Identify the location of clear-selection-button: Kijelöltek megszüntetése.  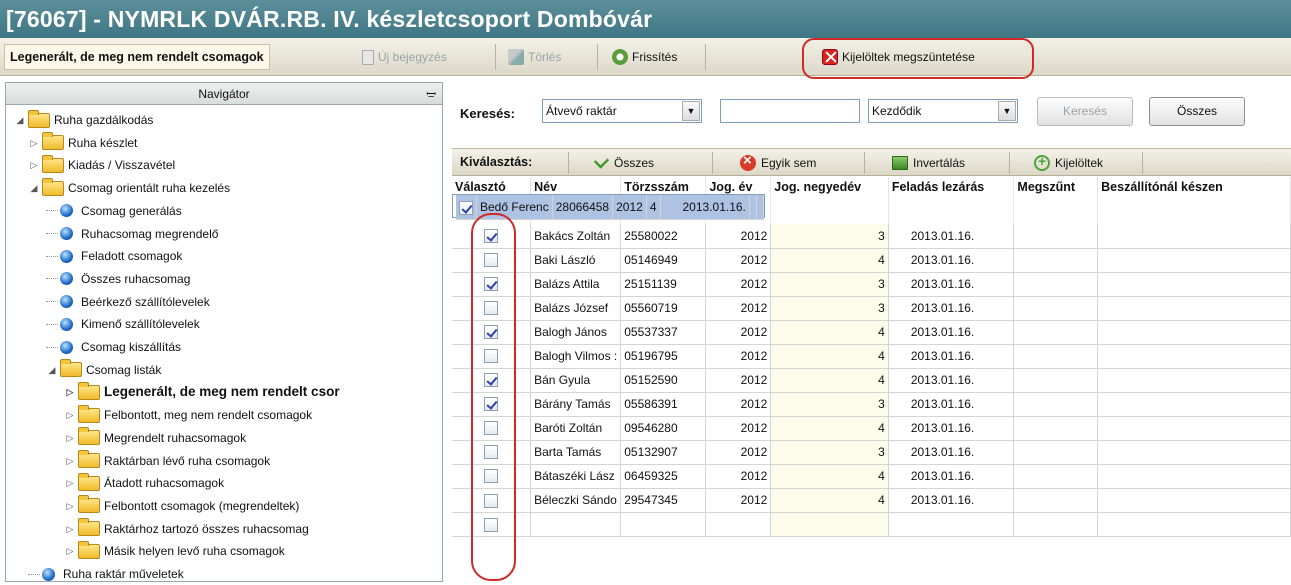
(898, 57).